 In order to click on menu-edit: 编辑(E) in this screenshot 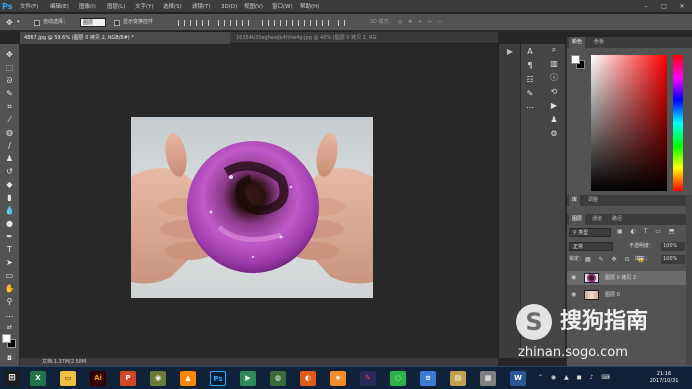, I will do `click(59, 7)`.